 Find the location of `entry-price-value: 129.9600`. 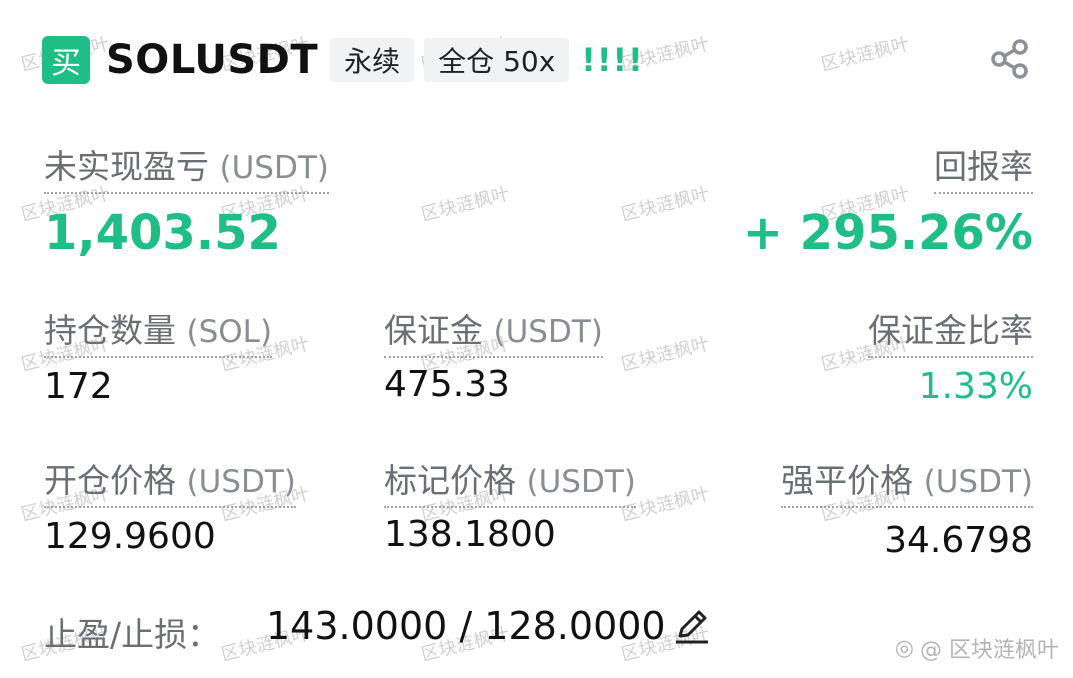

entry-price-value: 129.9600 is located at coordinates (130, 536).